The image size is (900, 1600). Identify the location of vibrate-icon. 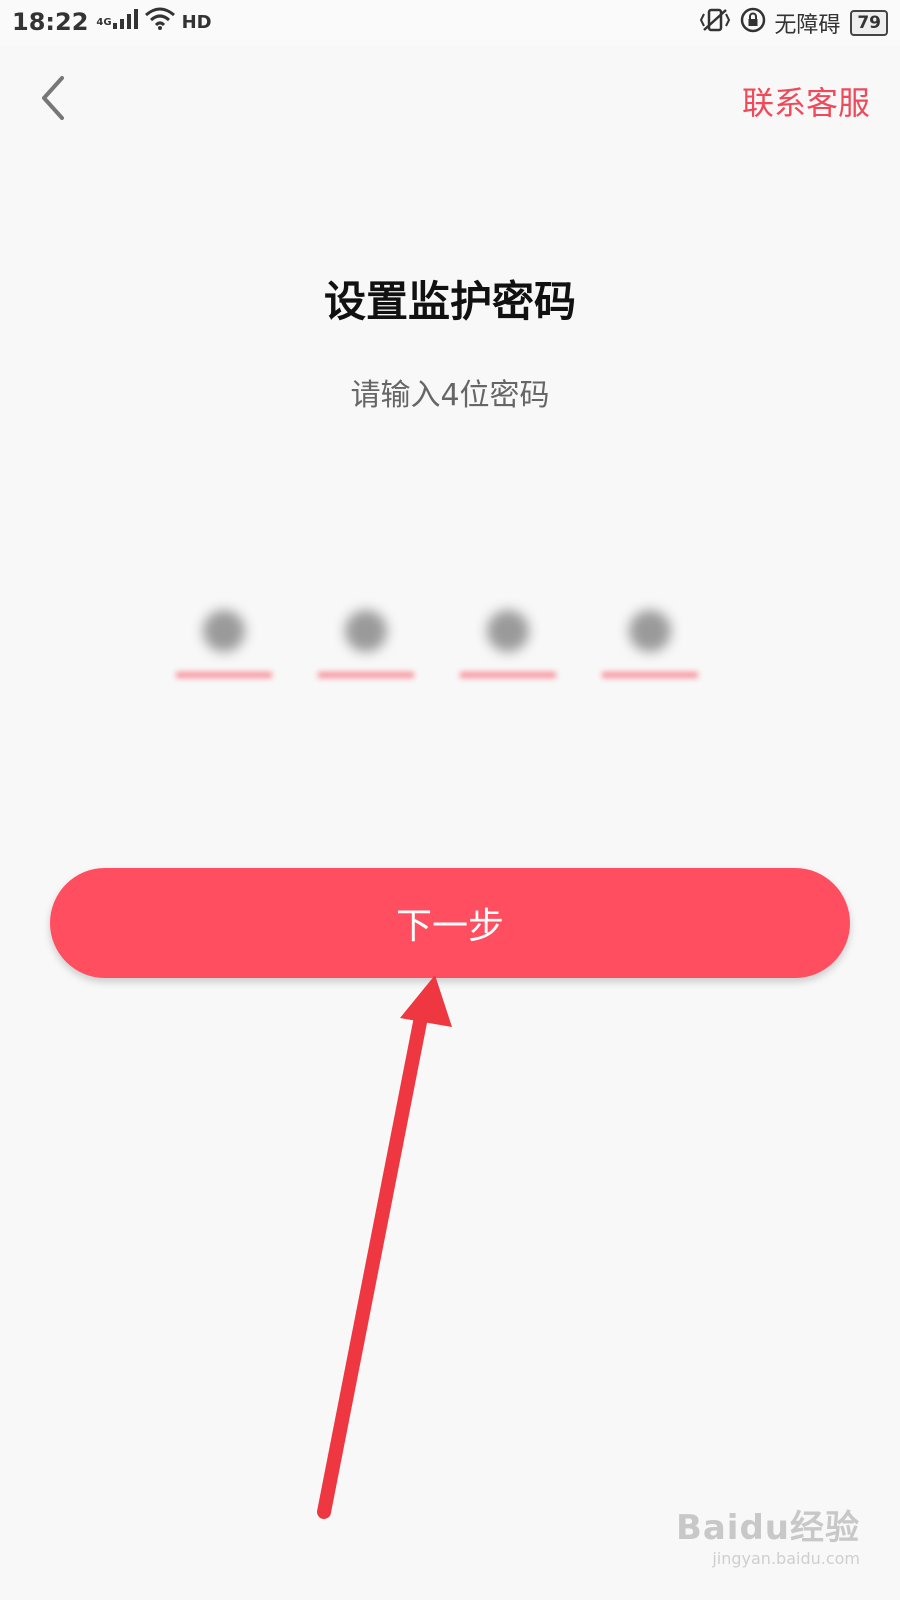
(715, 23).